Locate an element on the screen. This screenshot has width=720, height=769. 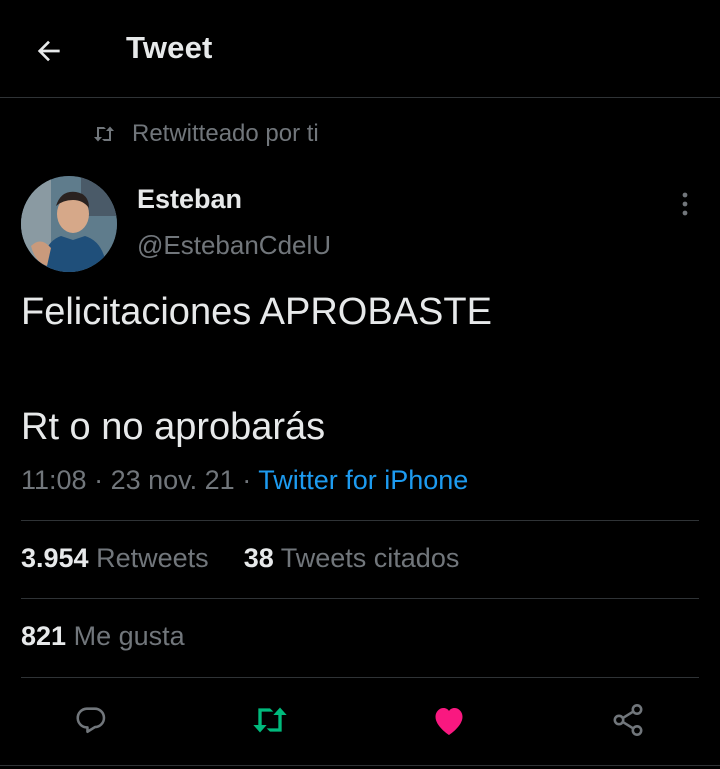
likes-stat: 821 Me gusta is located at coordinates (103, 636).